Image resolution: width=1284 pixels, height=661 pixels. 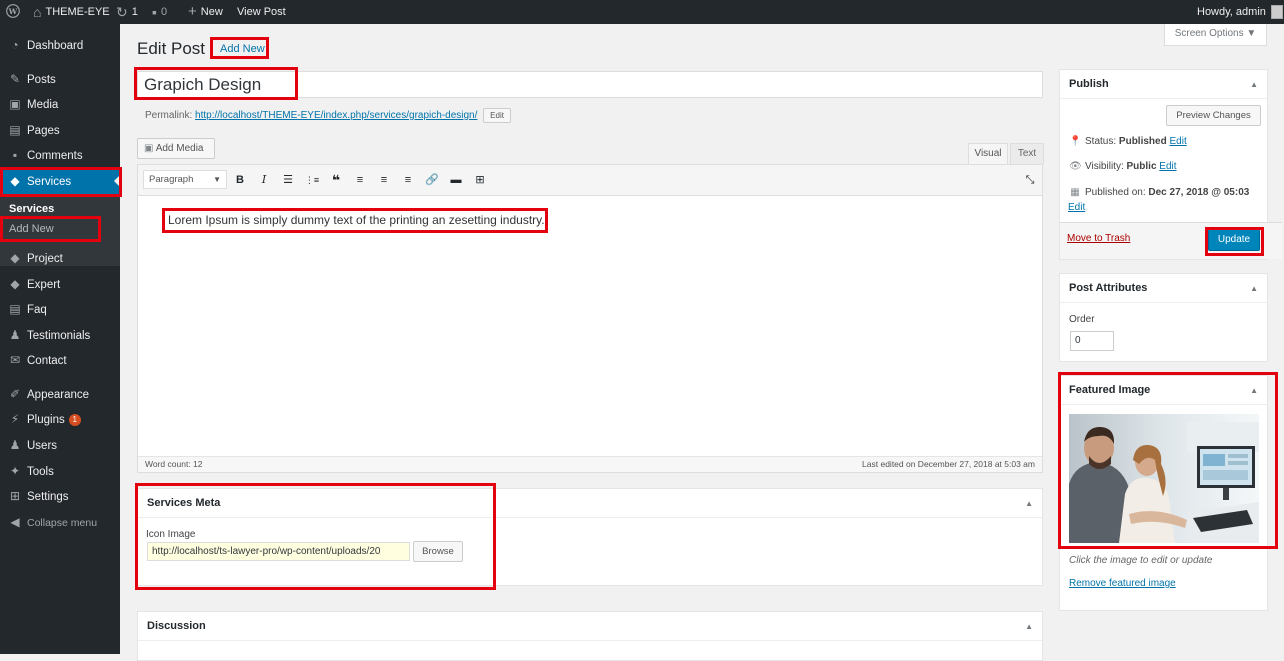 I want to click on remove-featured-image-link: Remove featured image, so click(x=1122, y=583).